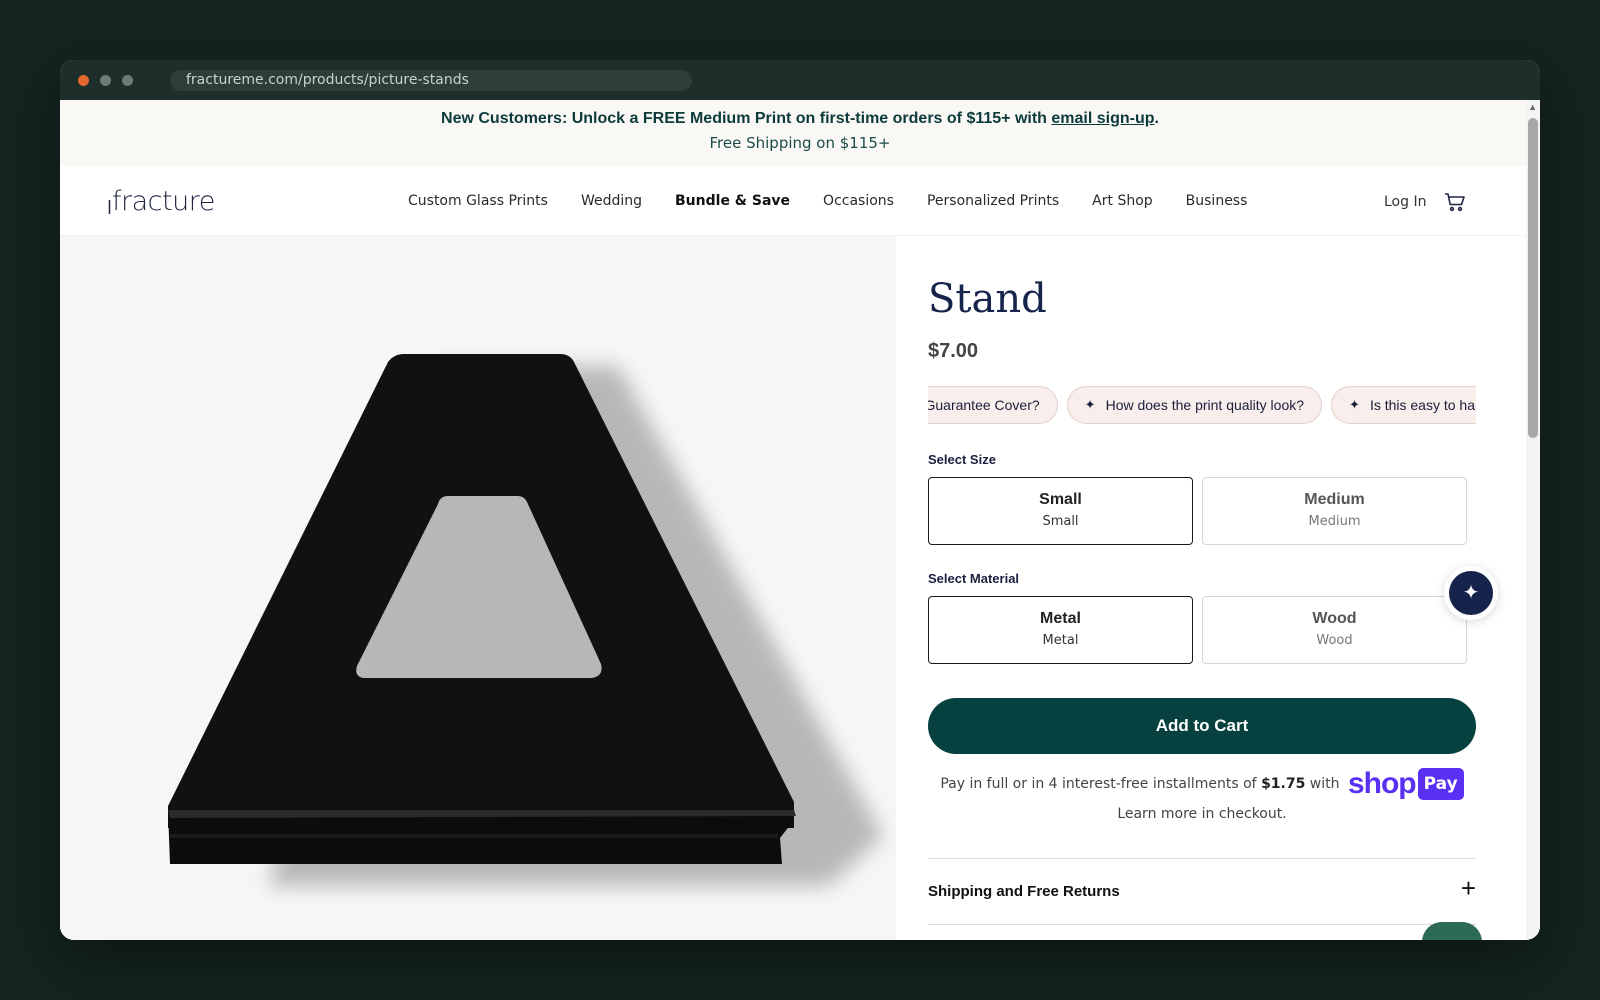 The image size is (1600, 1000). I want to click on email-signup-link: email sign-up, so click(1102, 118).